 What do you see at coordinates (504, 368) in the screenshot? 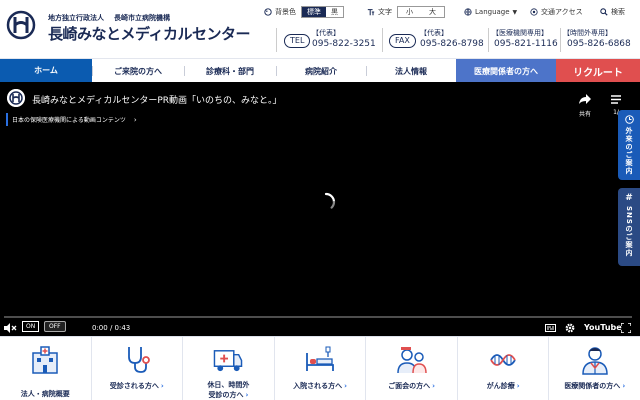
I see `quick-menu-item-cancer-care: がん診療 ›` at bounding box center [504, 368].